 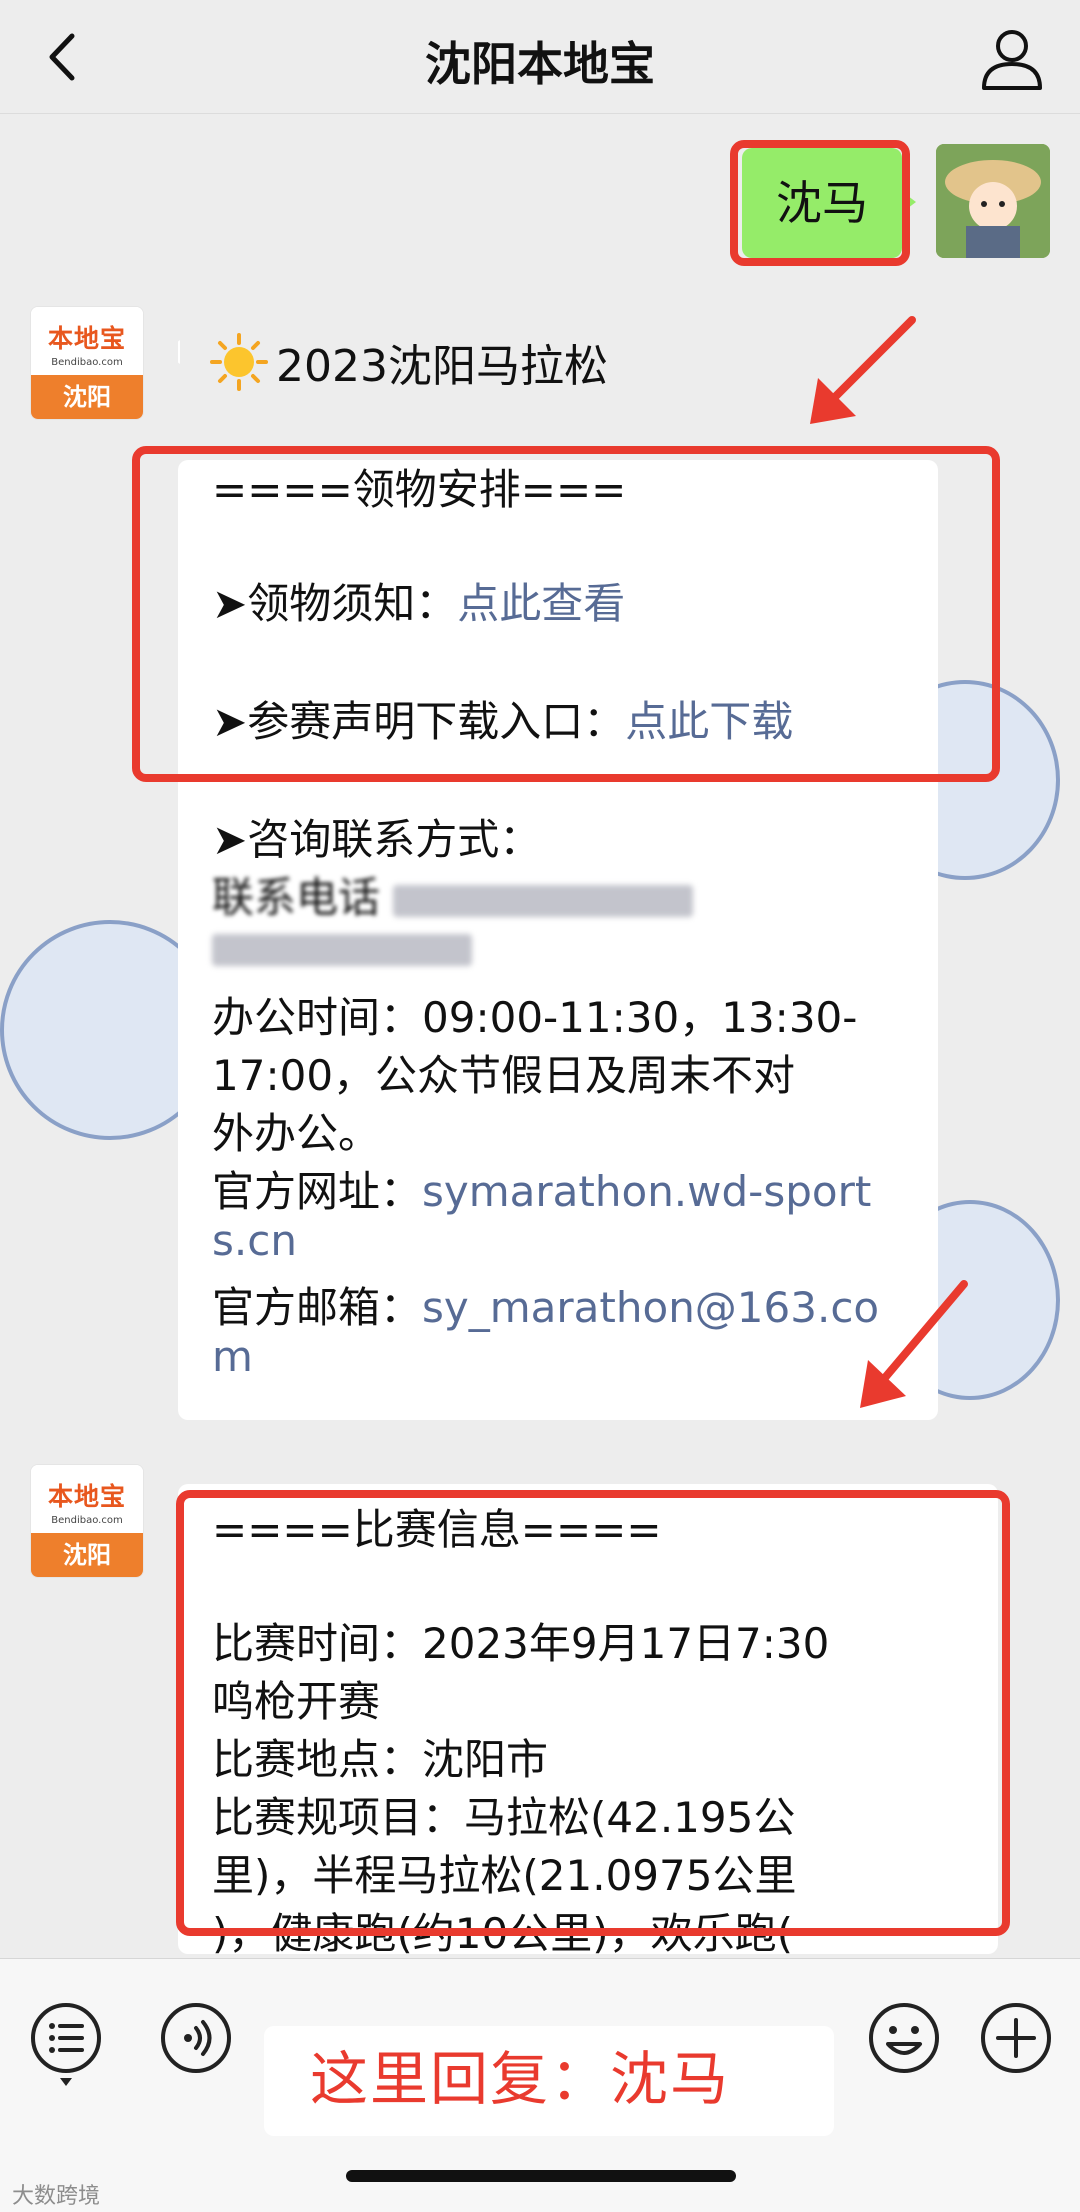 I want to click on avatar-image, so click(x=993, y=201).